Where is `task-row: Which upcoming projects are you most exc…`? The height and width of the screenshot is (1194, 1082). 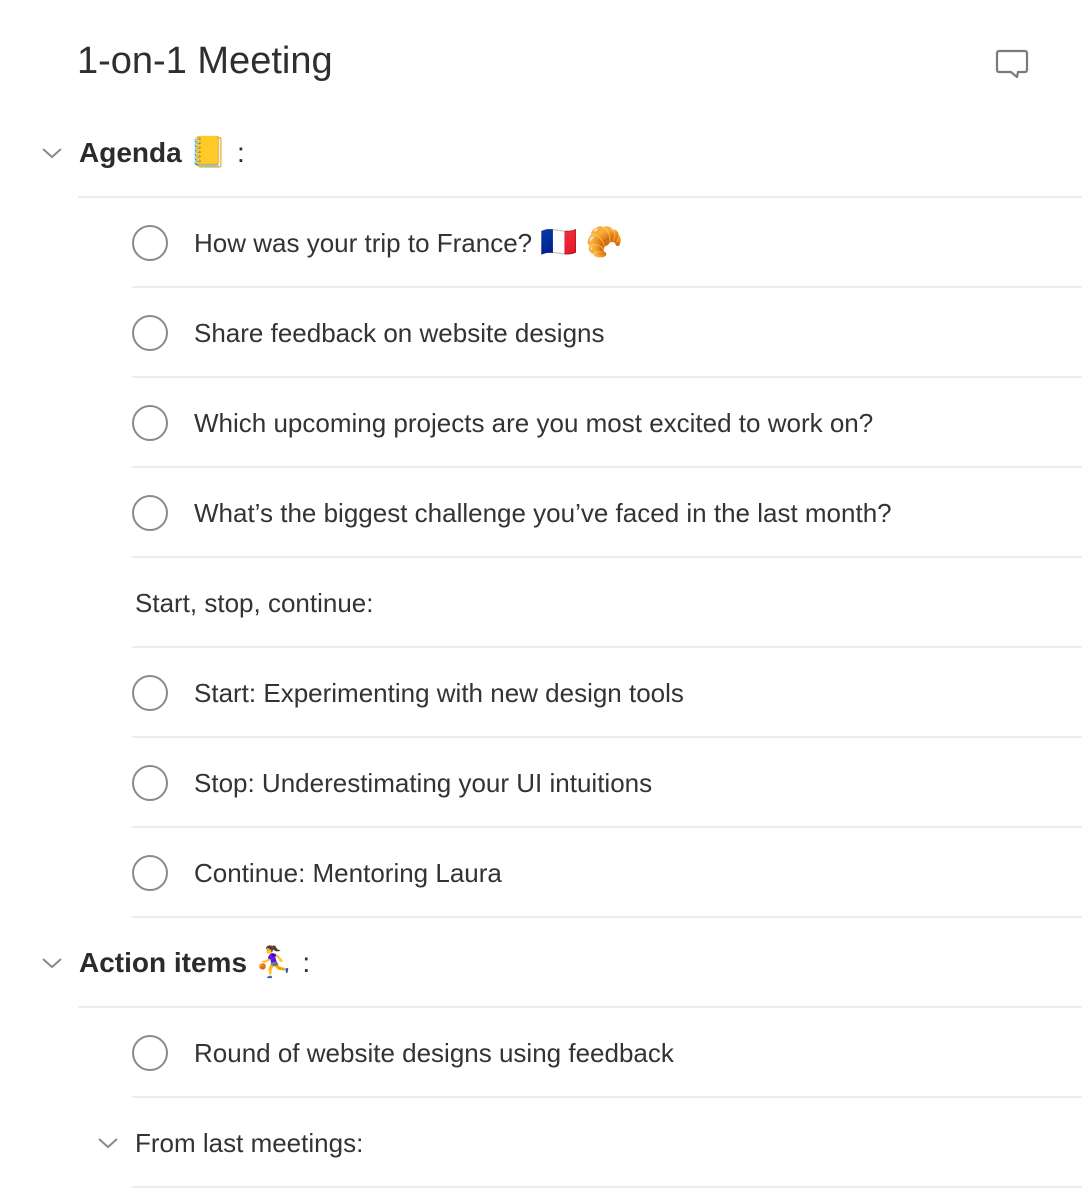
task-row: Which upcoming projects are you most exc… is located at coordinates (607, 423).